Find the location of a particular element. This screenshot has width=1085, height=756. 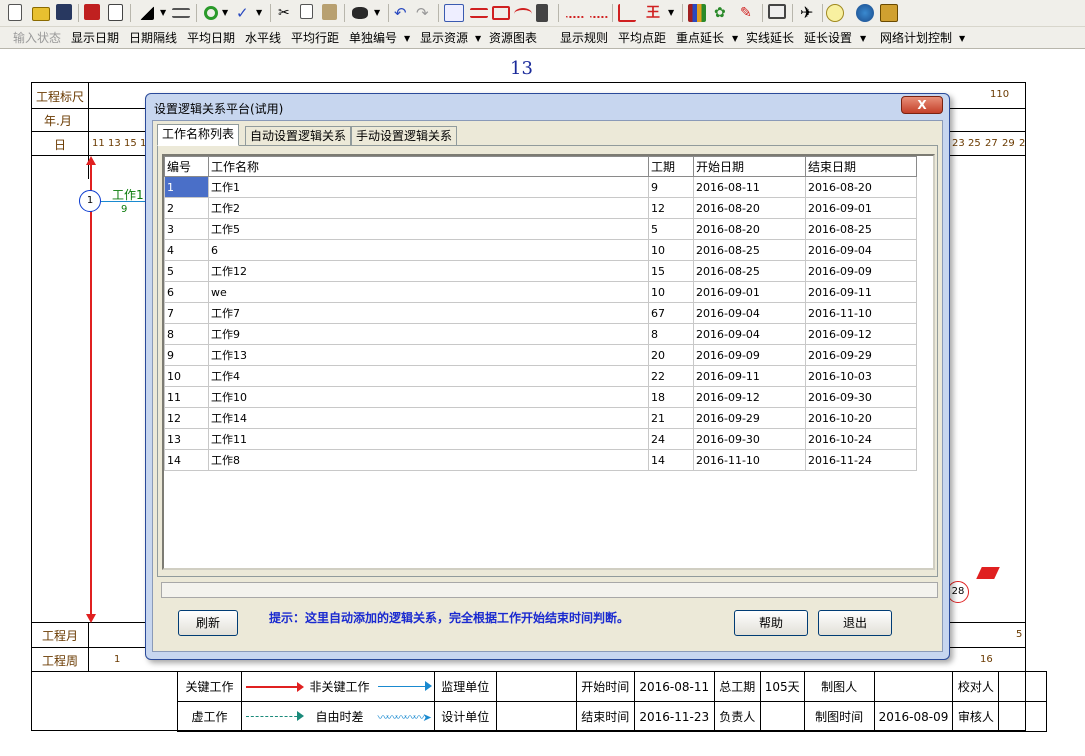

table-cell: 10 is located at coordinates (671, 250).